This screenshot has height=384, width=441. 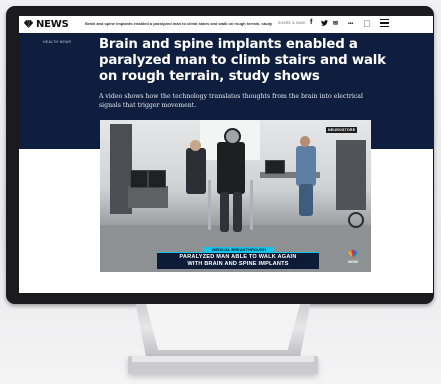 I want to click on email-icon: ✉, so click(x=335, y=23).